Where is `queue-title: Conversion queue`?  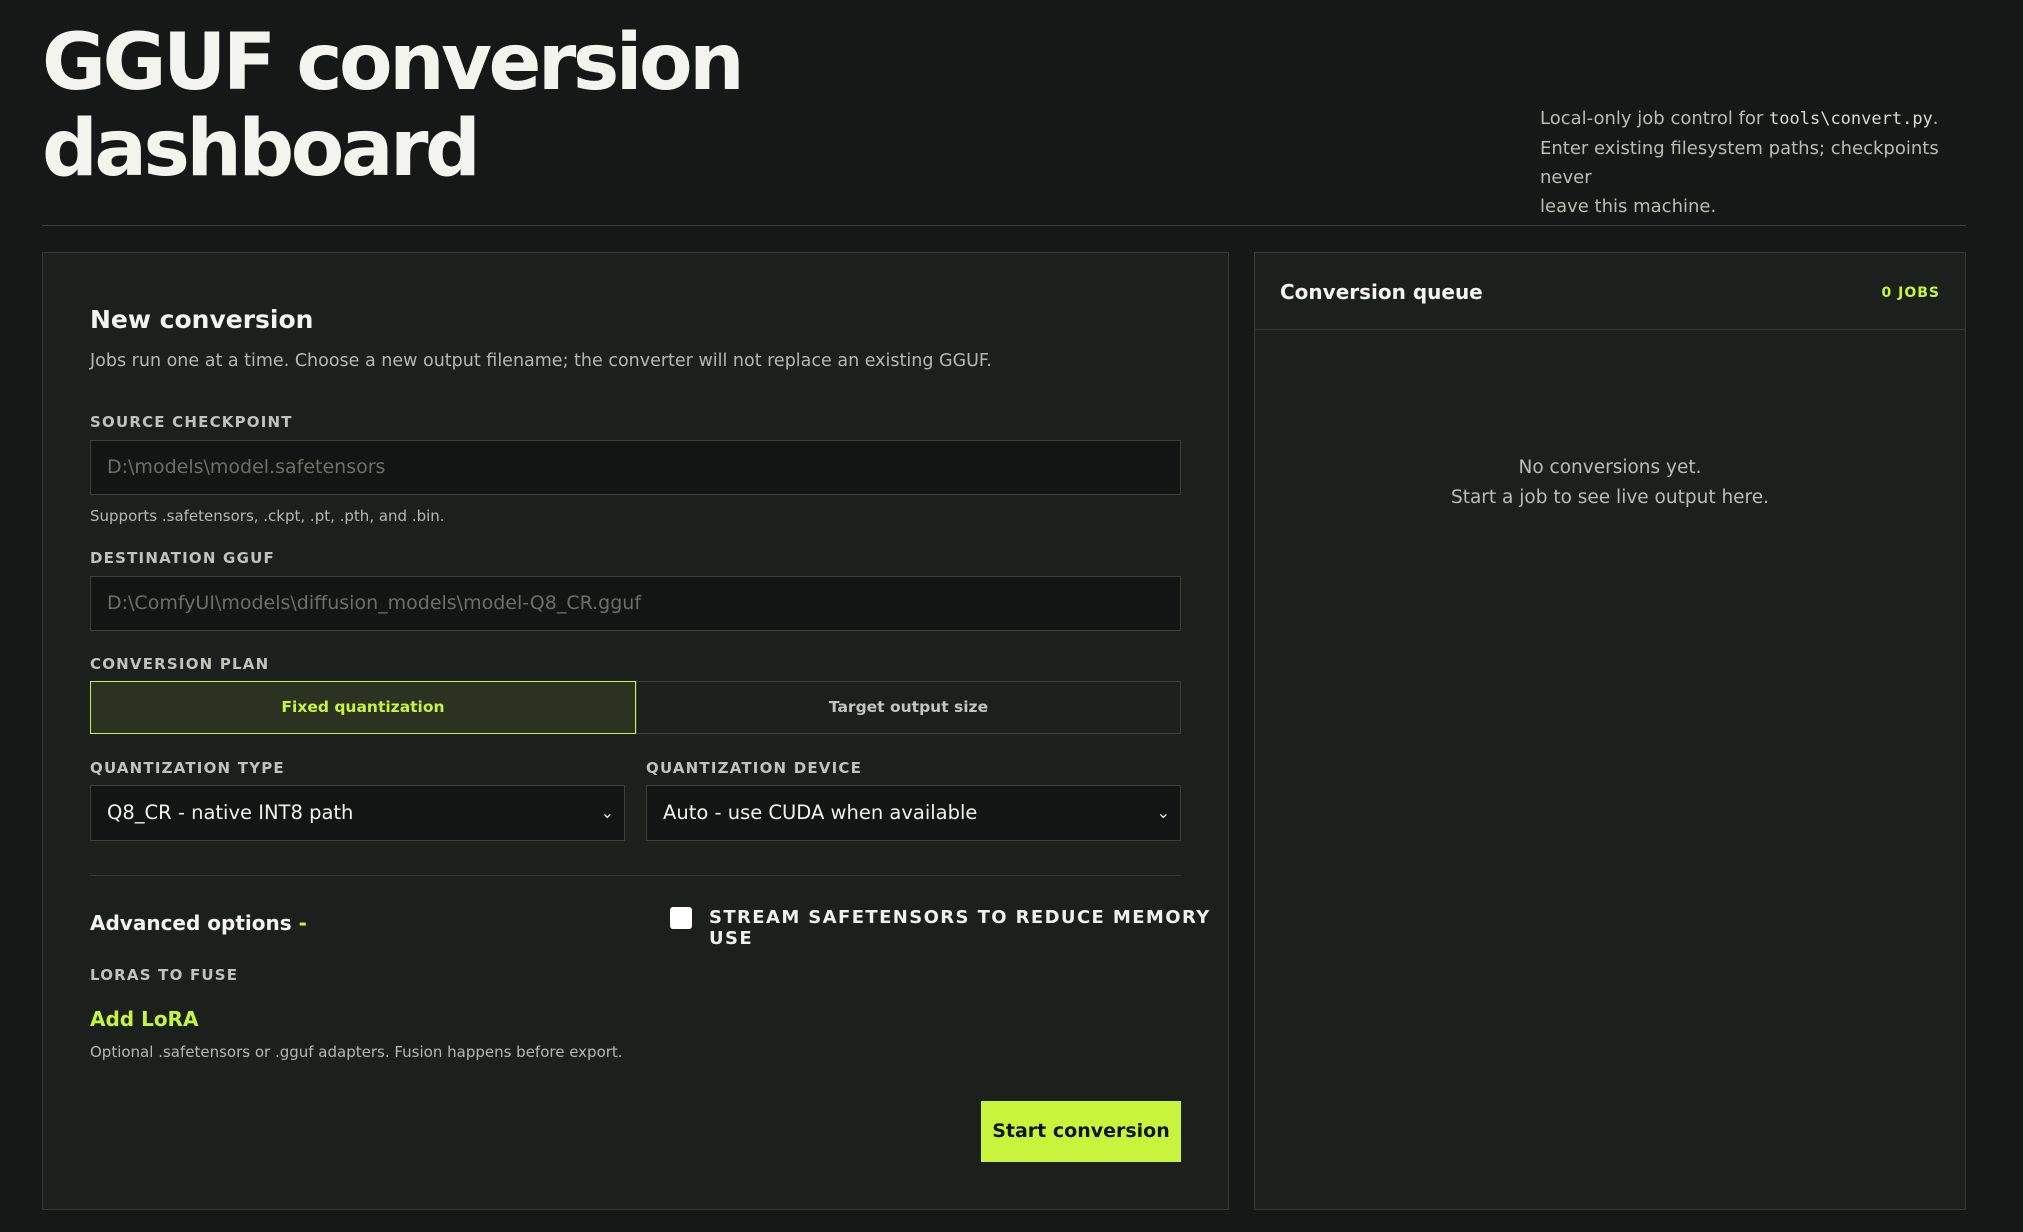
queue-title: Conversion queue is located at coordinates (1381, 292).